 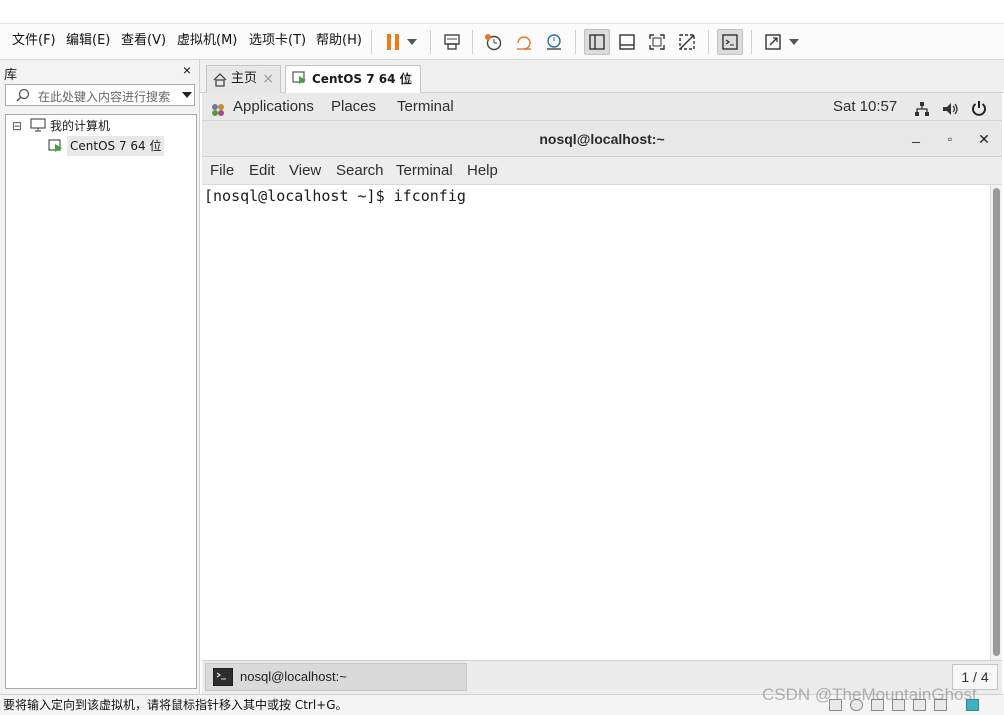 What do you see at coordinates (187, 70) in the screenshot?
I see `library-close-button: ×` at bounding box center [187, 70].